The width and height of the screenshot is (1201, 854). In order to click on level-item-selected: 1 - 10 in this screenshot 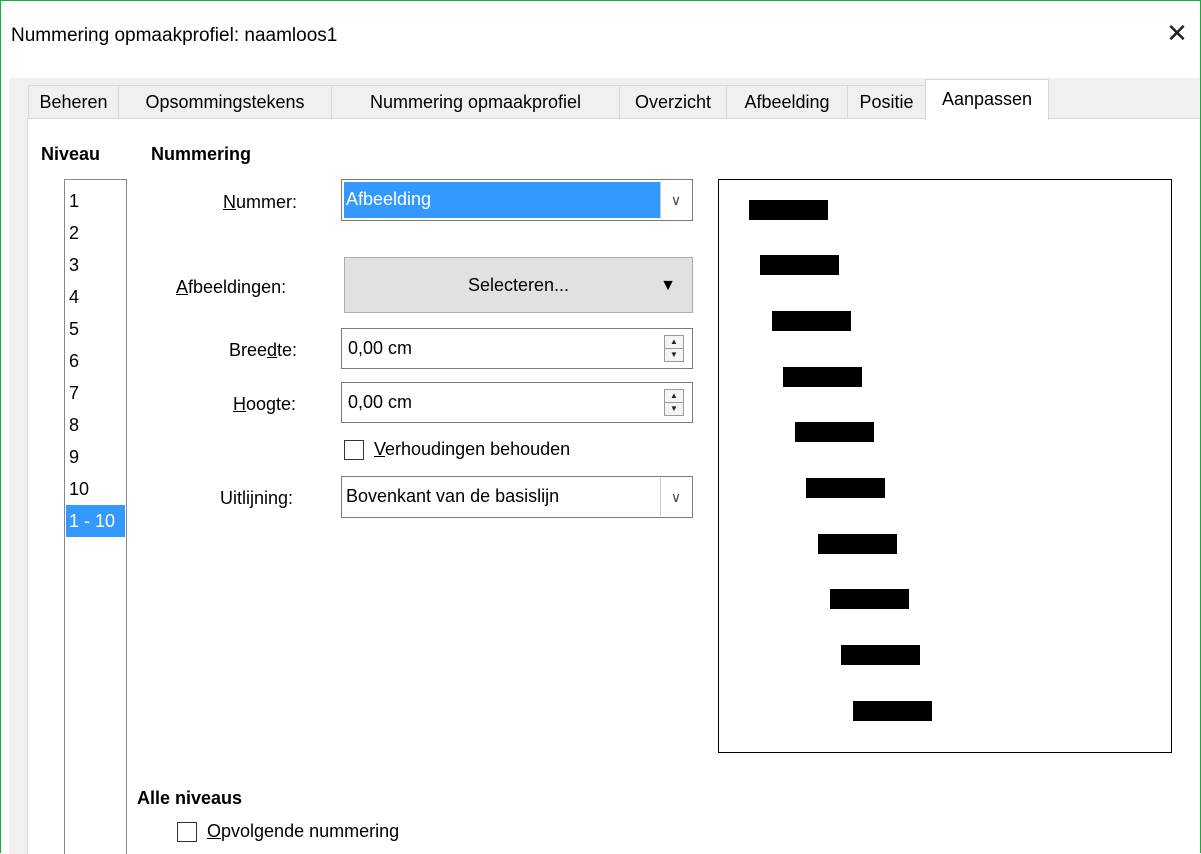, I will do `click(95, 521)`.